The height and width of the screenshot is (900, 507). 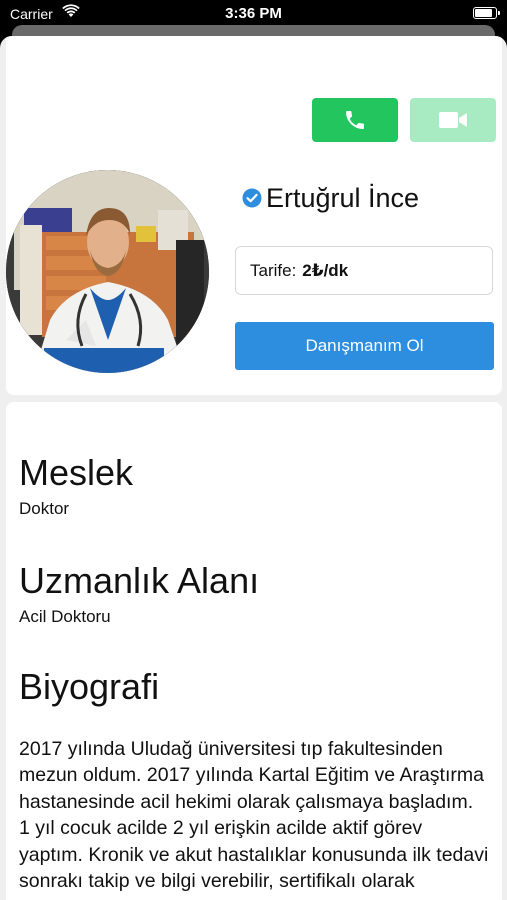 I want to click on status-bar: Carrier 3:36 PM, so click(x=253, y=14).